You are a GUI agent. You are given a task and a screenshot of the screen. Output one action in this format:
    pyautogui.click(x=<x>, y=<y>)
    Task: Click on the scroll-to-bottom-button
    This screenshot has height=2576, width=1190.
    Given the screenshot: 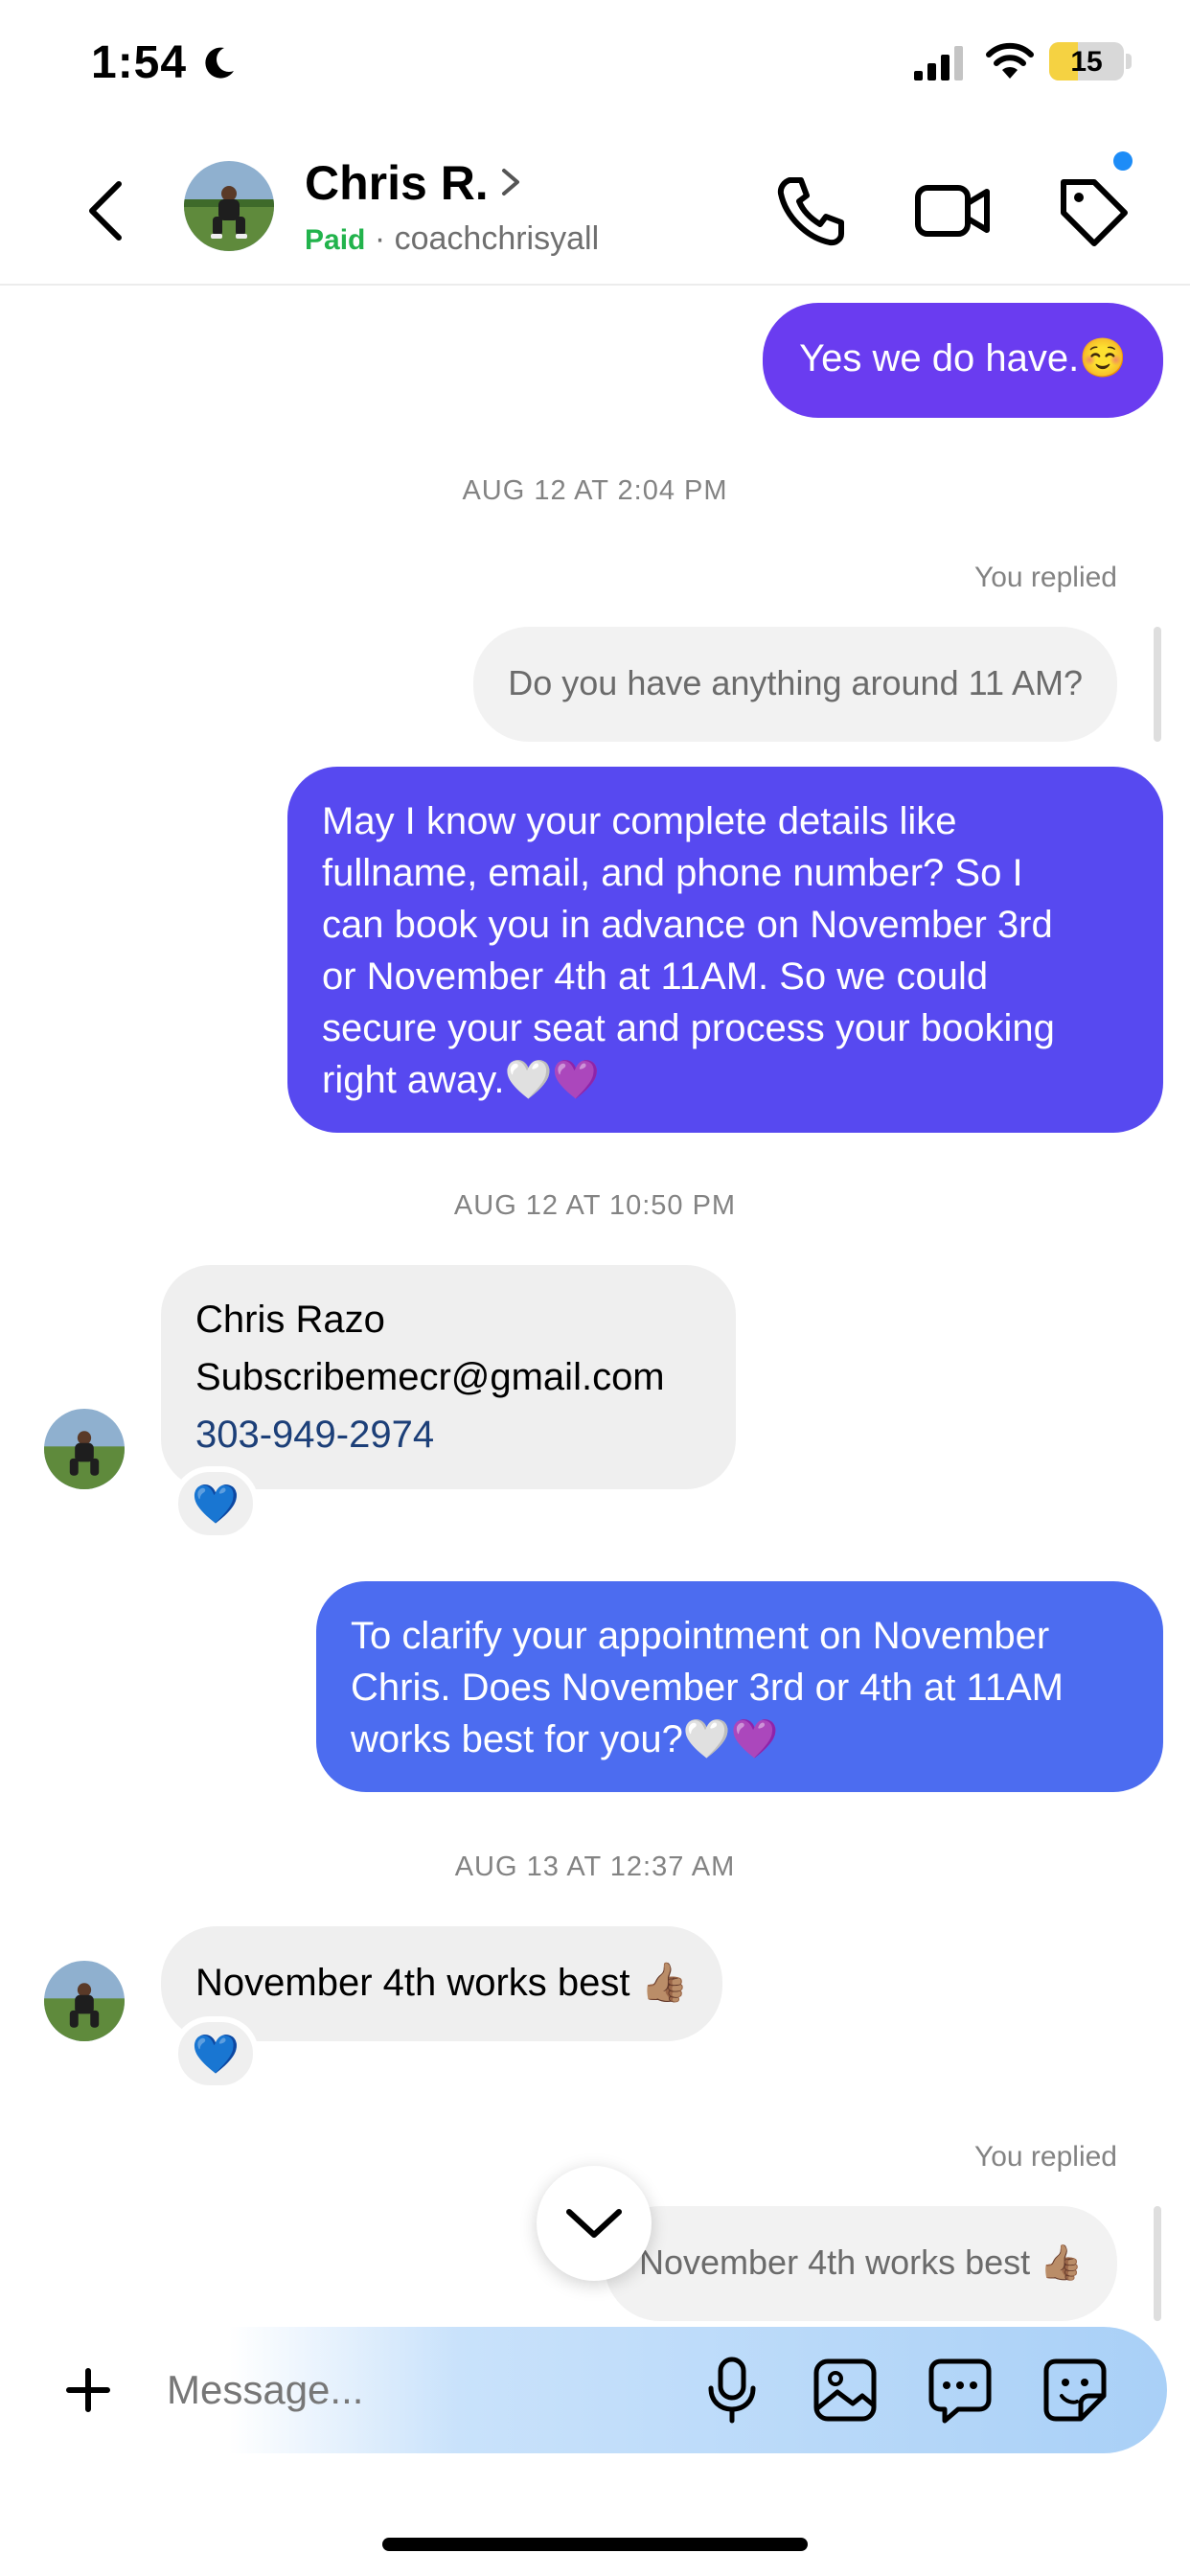 What is the action you would take?
    pyautogui.click(x=594, y=2223)
    